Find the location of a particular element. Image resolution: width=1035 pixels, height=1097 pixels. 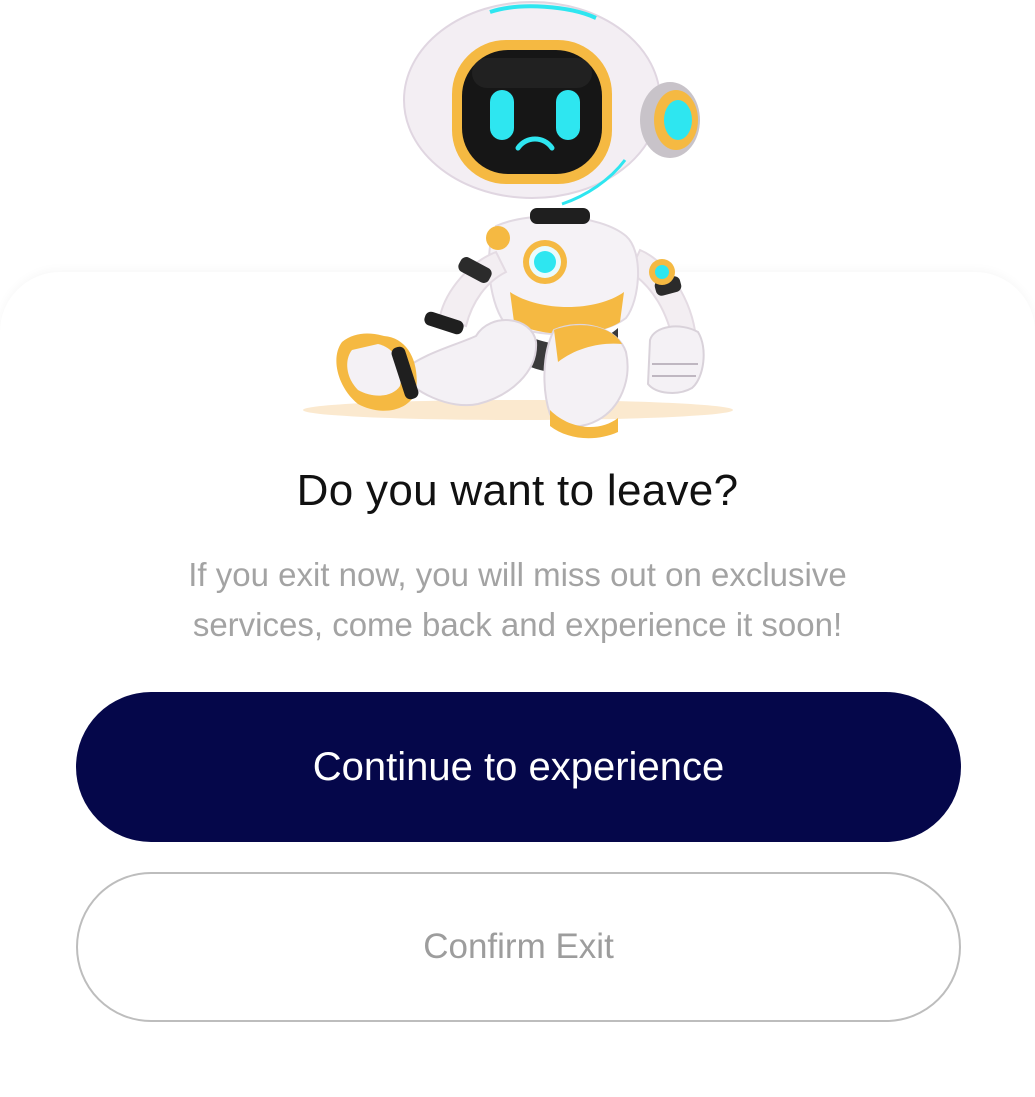

confirm-exit-button: Confirm Exit is located at coordinates (518, 947).